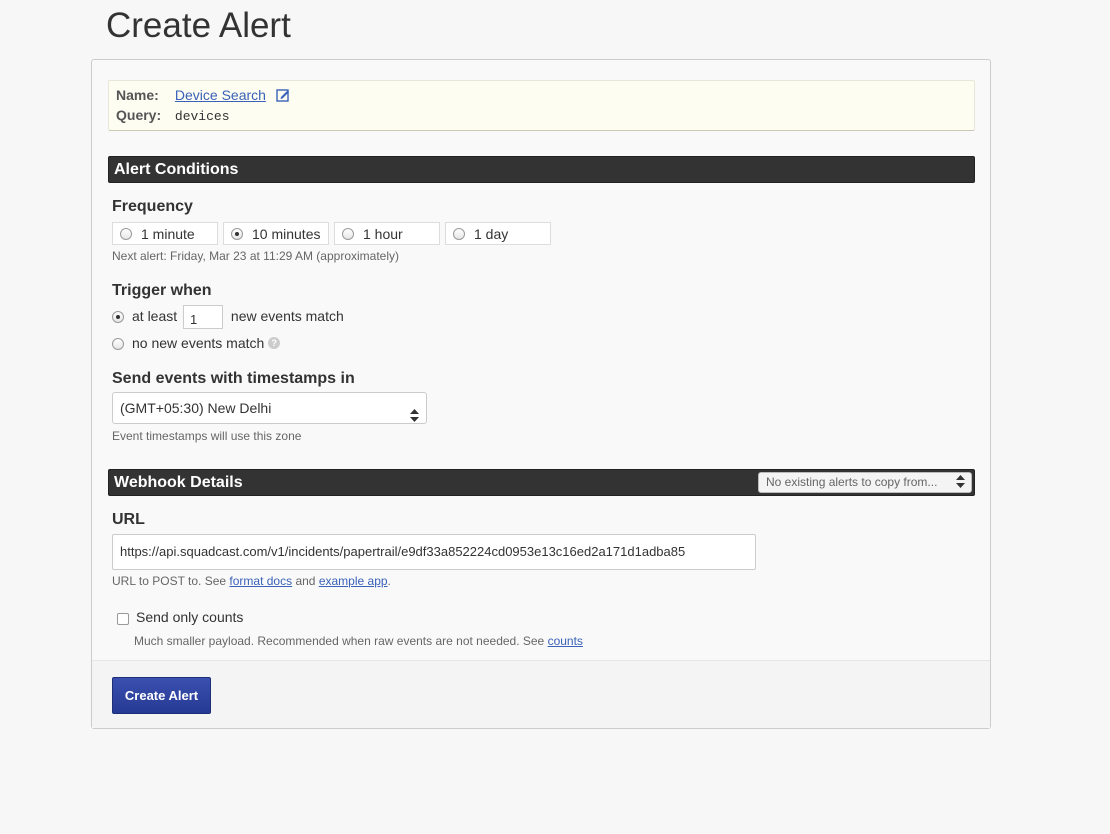 The height and width of the screenshot is (834, 1110). I want to click on frequency-option-1-day: 1 day, so click(498, 233).